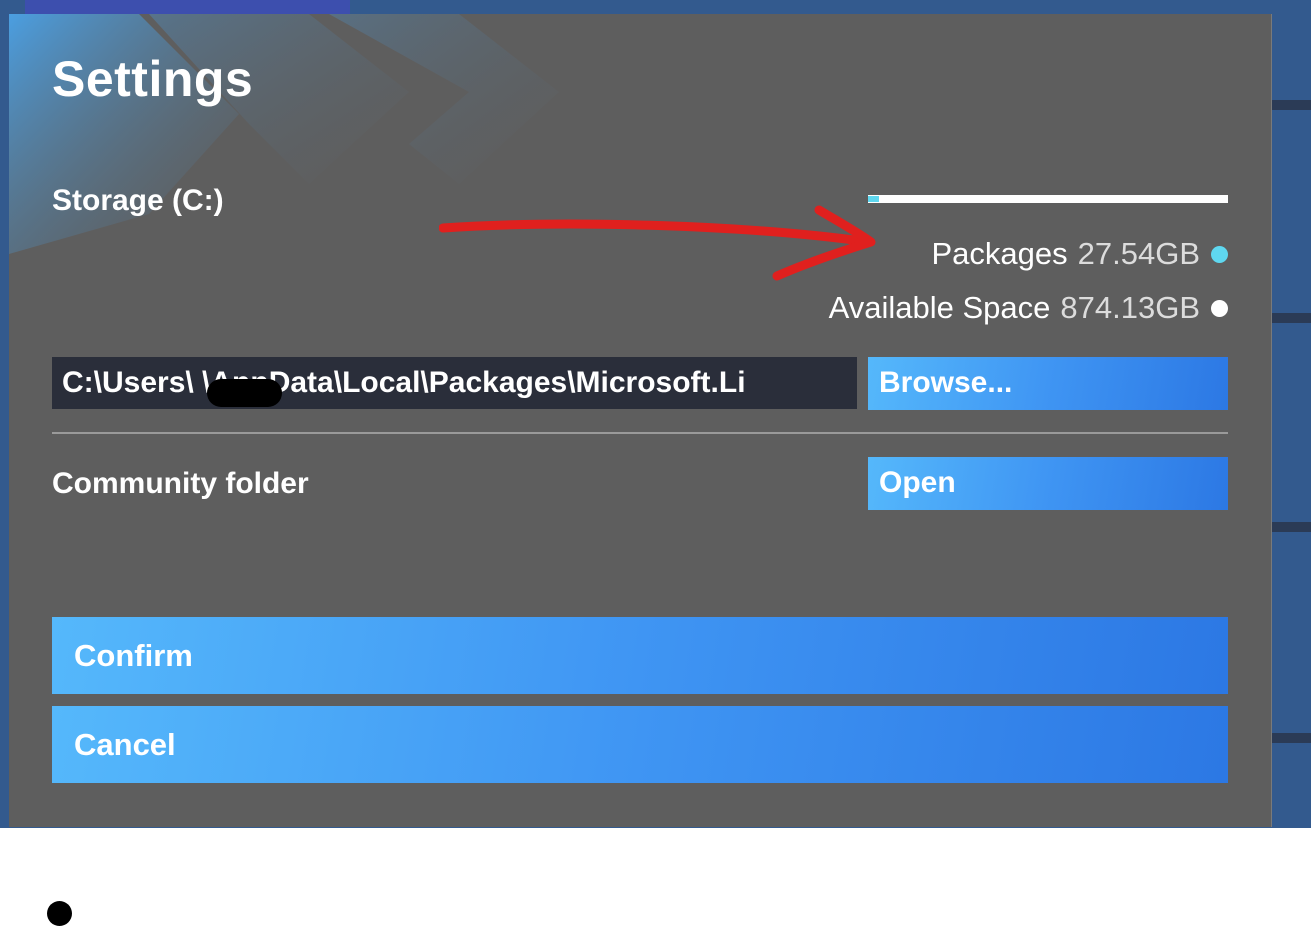 This screenshot has height=926, width=1311. Describe the element at coordinates (187, 7) in the screenshot. I see `background-strip` at that location.